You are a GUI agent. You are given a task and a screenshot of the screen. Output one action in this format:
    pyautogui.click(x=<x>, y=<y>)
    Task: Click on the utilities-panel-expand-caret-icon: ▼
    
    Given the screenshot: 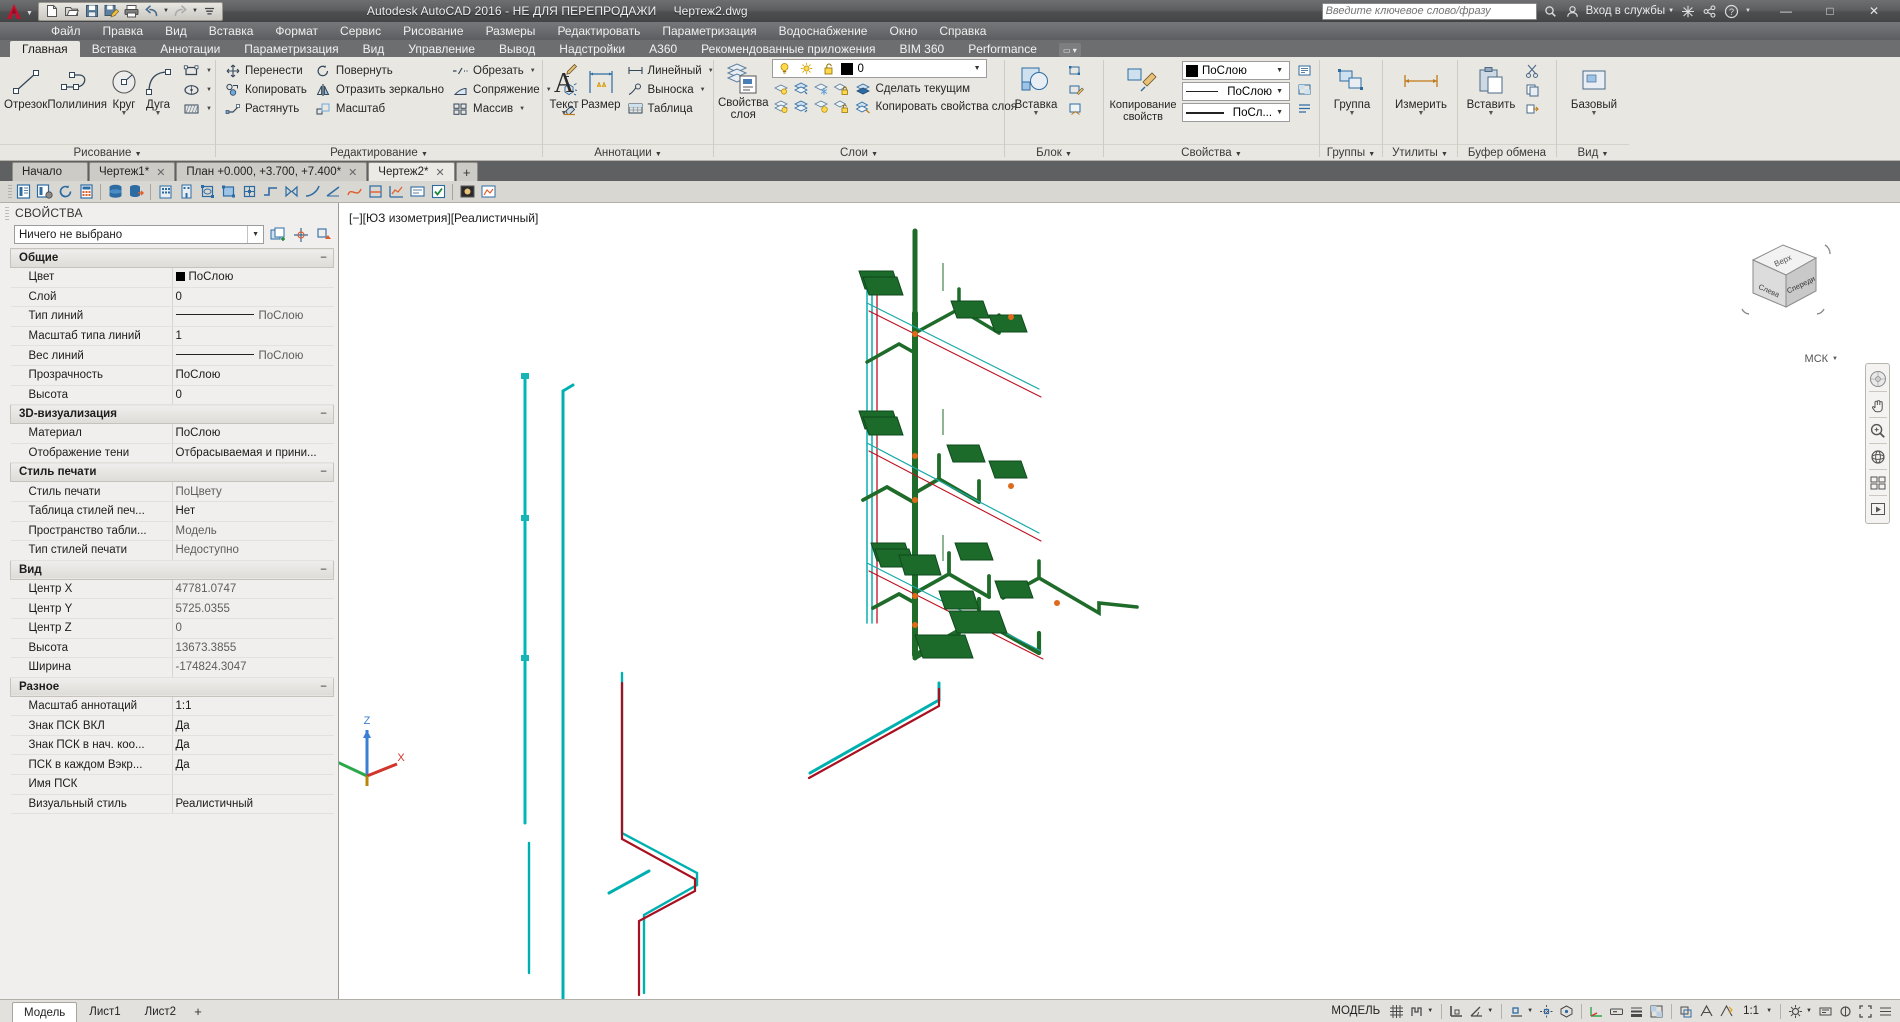 What is the action you would take?
    pyautogui.click(x=1444, y=154)
    